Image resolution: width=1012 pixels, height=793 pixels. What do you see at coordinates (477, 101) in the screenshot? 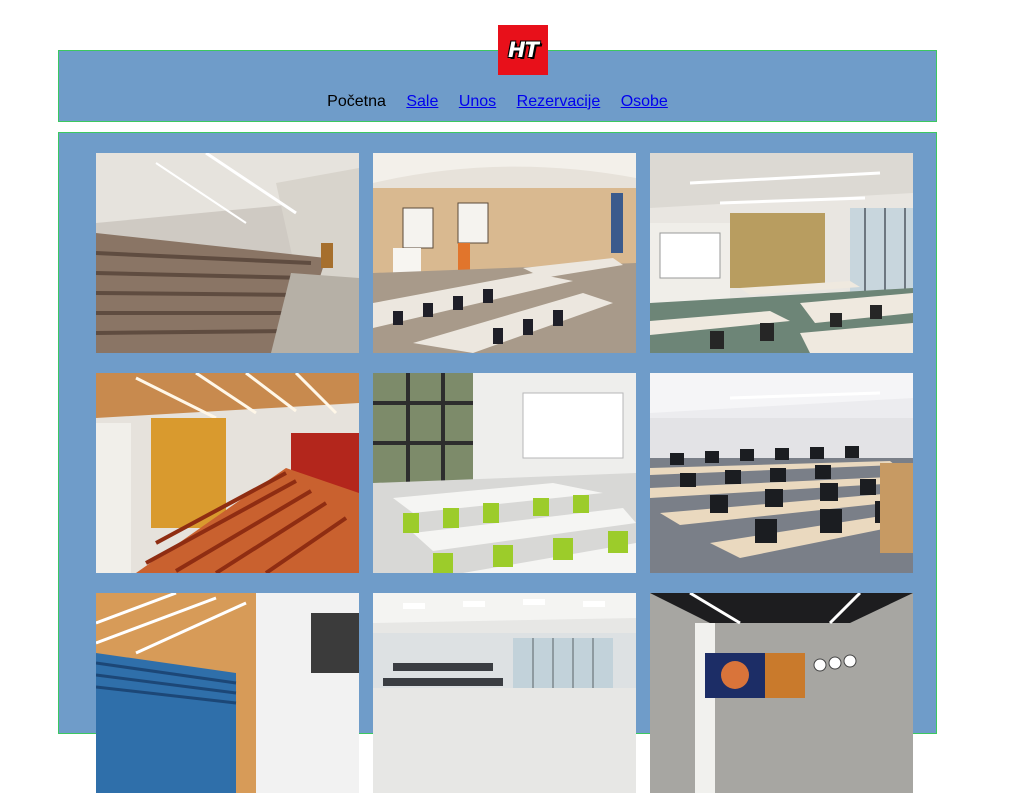
I see `nav-link-unos: Unos` at bounding box center [477, 101].